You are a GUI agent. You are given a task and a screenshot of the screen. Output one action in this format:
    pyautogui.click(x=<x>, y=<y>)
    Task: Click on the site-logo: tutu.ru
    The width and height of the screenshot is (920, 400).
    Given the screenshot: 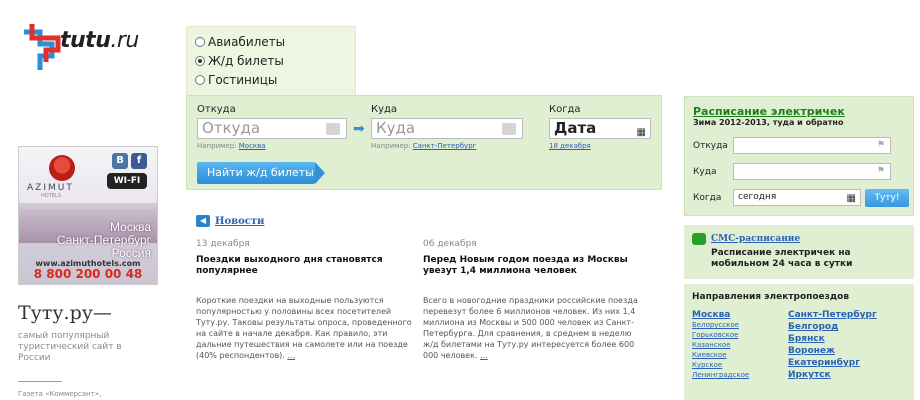 What is the action you would take?
    pyautogui.click(x=83, y=52)
    